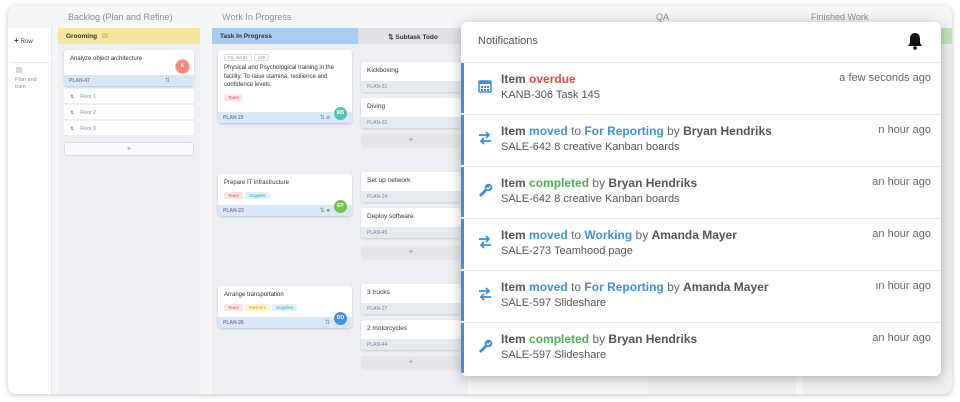 The height and width of the screenshot is (402, 960). I want to click on column-header-qa: QA, so click(663, 17).